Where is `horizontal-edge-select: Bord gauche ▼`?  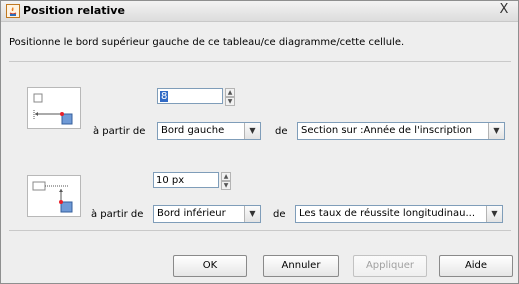
horizontal-edge-select: Bord gauche ▼ is located at coordinates (209, 131).